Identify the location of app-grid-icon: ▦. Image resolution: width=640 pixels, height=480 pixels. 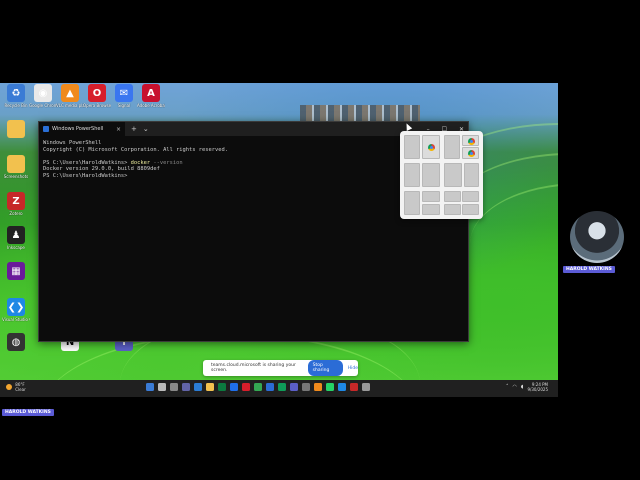
(16, 271).